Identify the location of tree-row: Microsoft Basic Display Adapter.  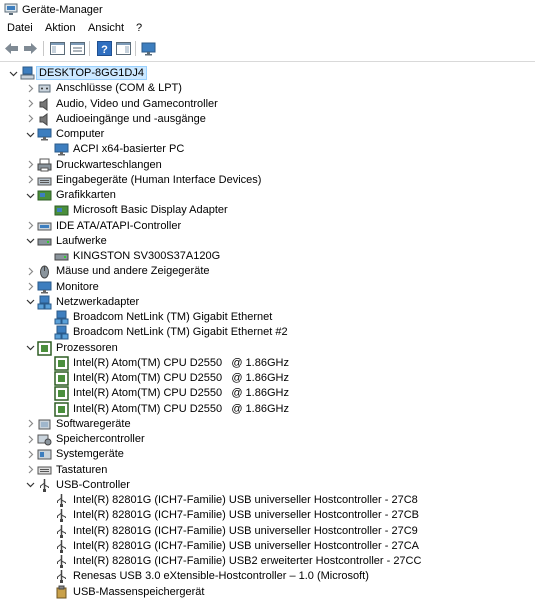
(267, 210).